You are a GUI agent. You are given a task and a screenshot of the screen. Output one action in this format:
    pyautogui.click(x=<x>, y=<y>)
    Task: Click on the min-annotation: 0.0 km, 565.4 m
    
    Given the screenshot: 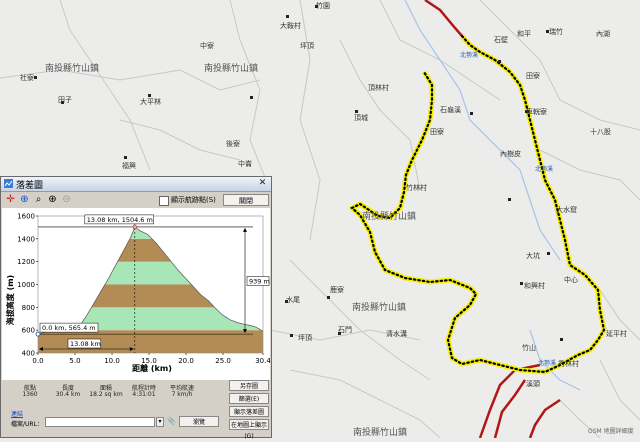 What is the action you would take?
    pyautogui.click(x=69, y=328)
    